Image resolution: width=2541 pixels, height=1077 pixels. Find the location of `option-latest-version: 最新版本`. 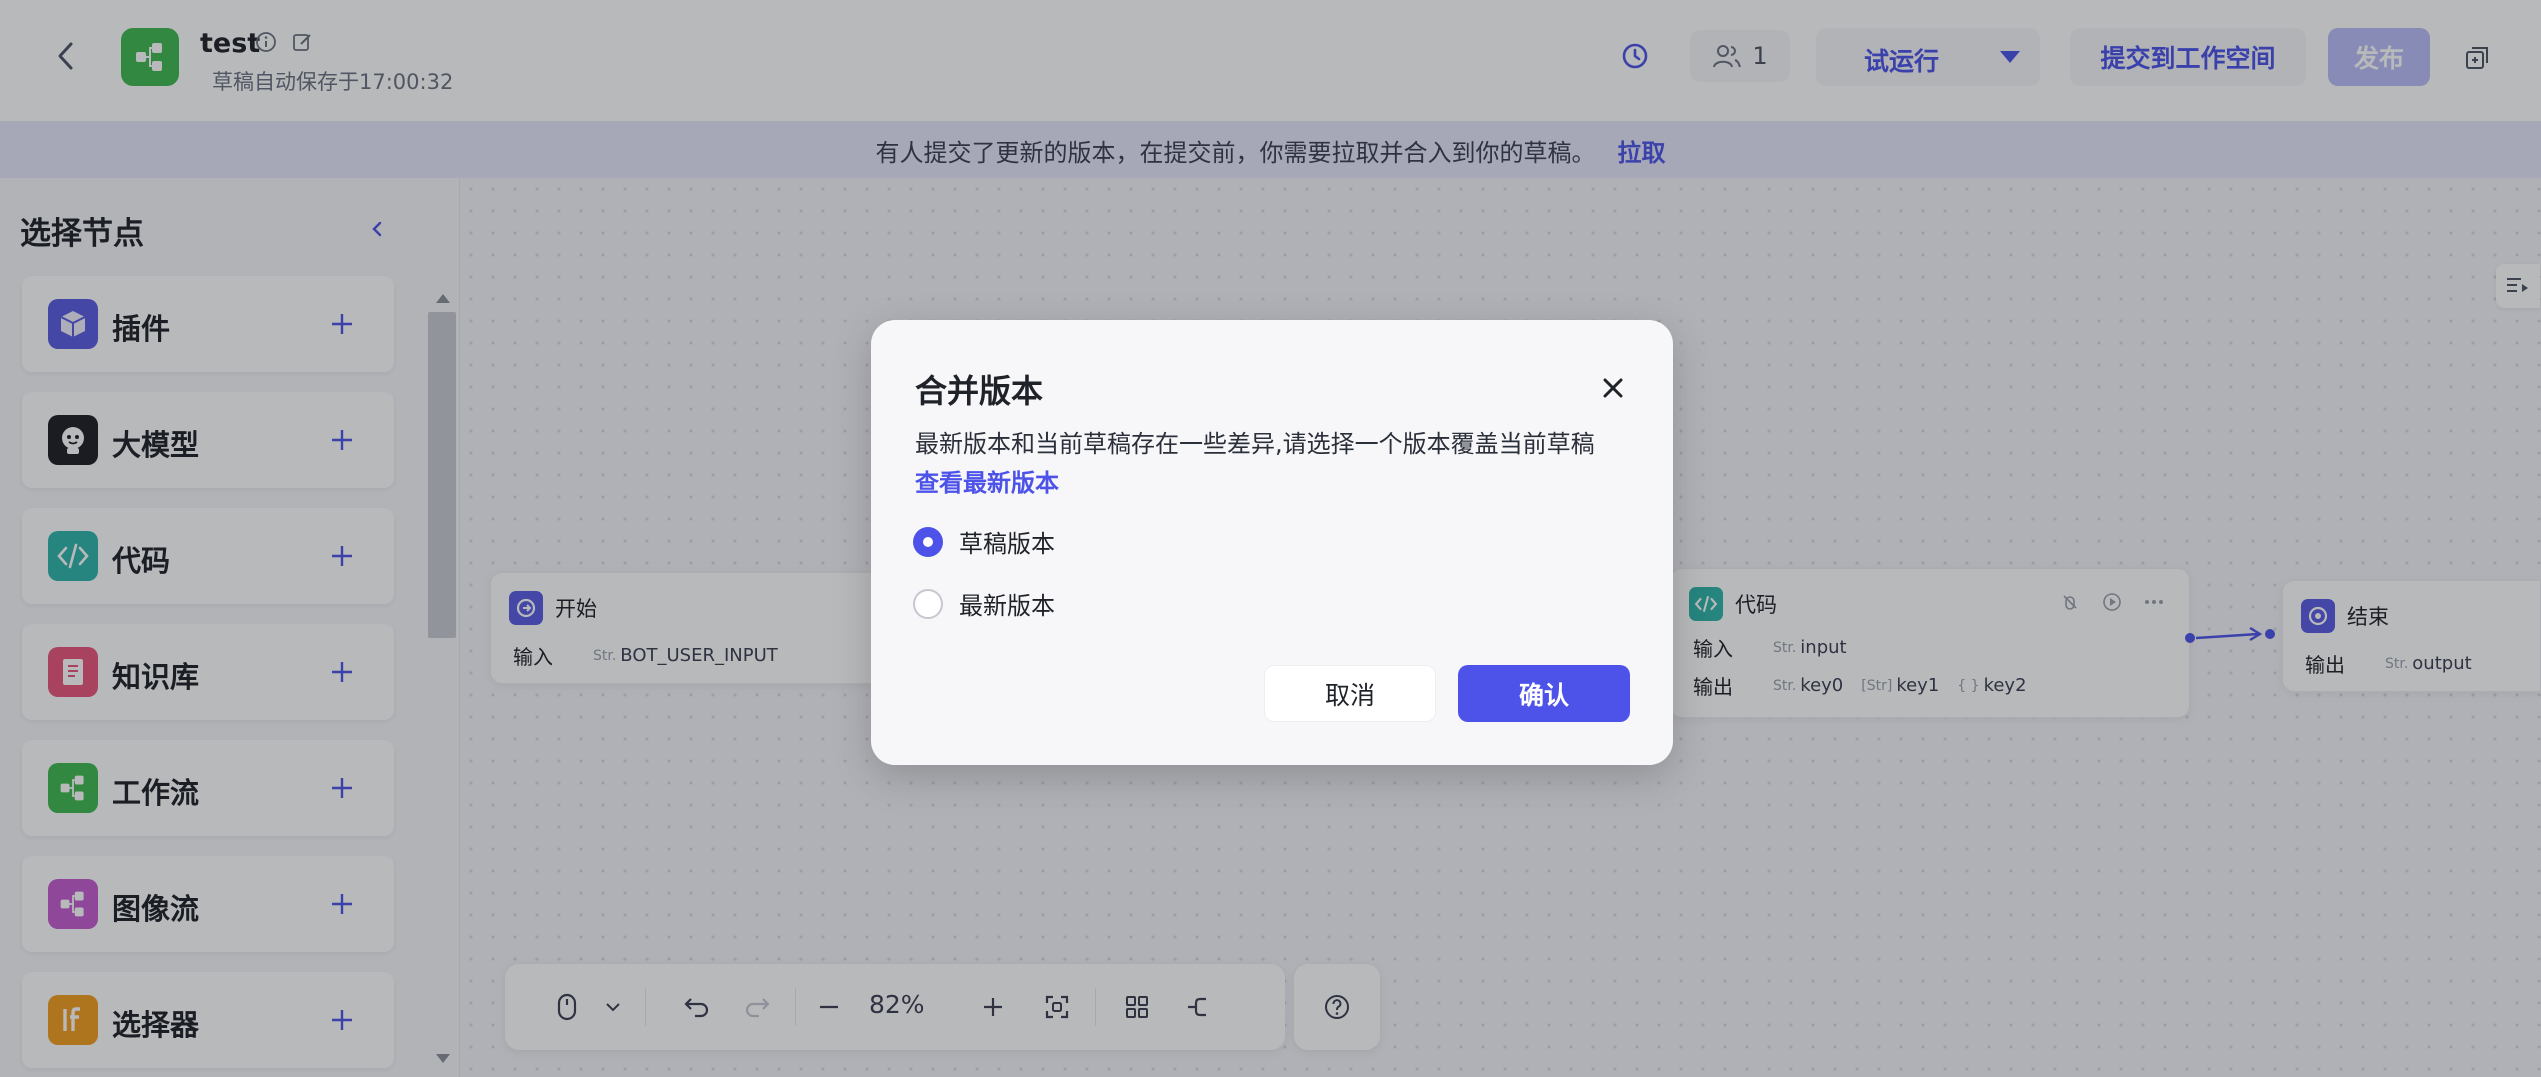

option-latest-version: 最新版本 is located at coordinates (984, 603).